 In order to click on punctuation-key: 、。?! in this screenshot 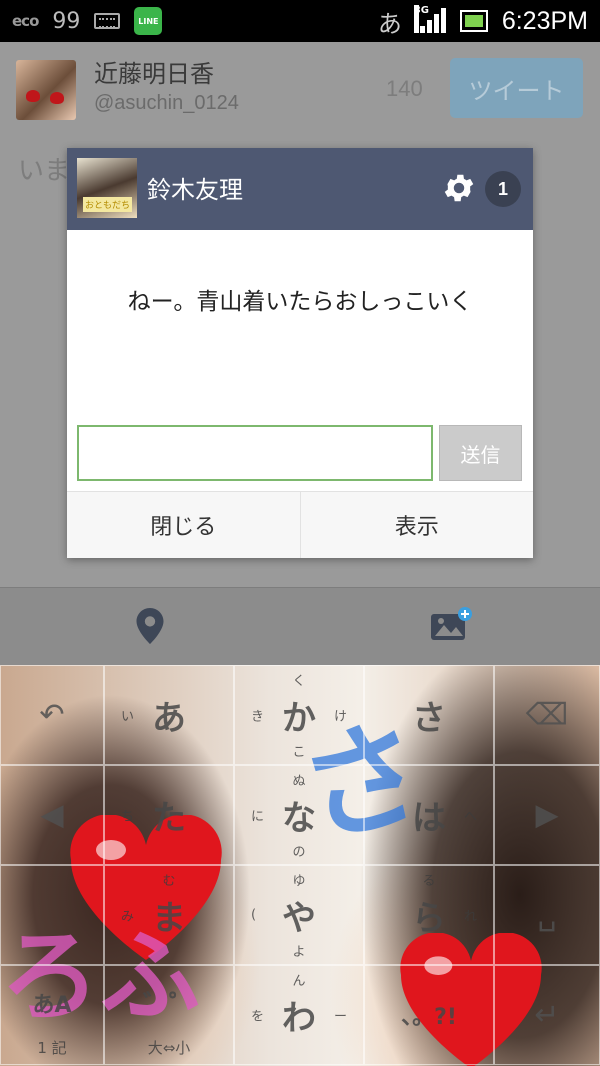, I will do `click(429, 1015)`.